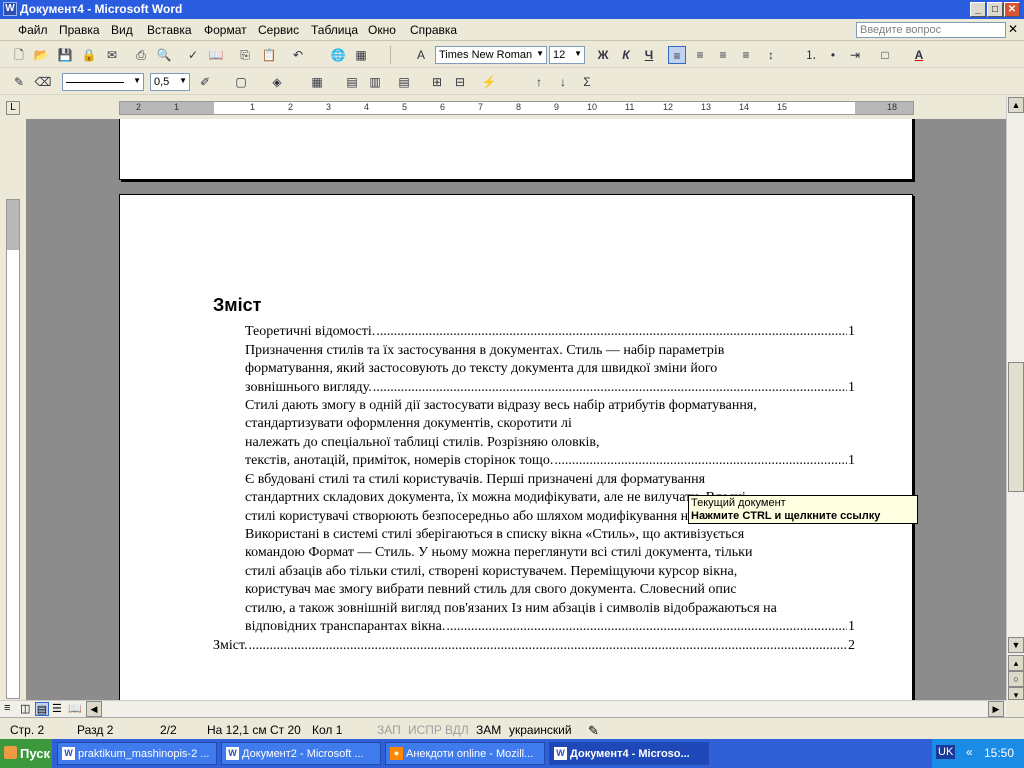 This screenshot has width=1024, height=768. Describe the element at coordinates (338, 55) in the screenshot. I see `hyperlink-icon: 🌐` at that location.